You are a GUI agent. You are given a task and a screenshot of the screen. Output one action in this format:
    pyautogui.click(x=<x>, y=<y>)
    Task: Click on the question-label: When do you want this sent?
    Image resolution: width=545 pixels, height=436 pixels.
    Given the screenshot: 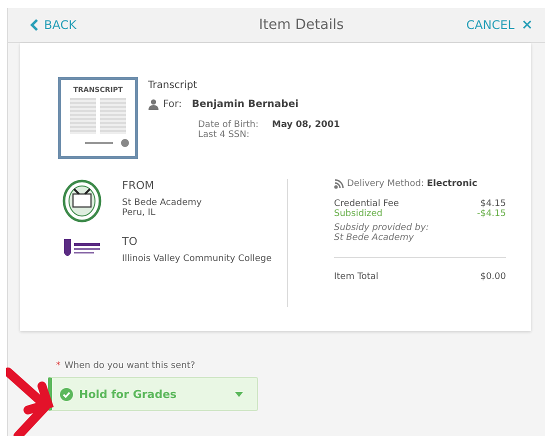 What is the action you would take?
    pyautogui.click(x=130, y=366)
    